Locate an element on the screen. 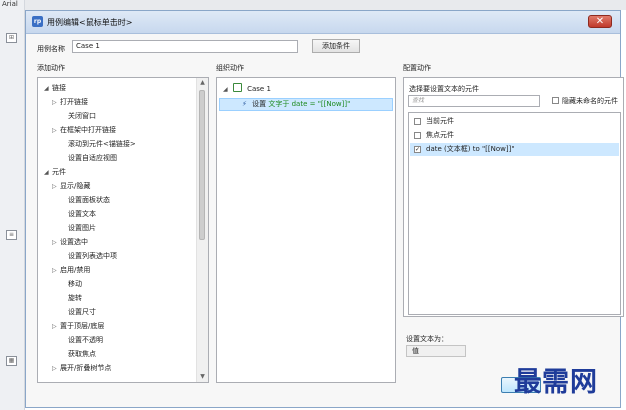 This screenshot has height=410, width=626. action-tree-item: 滚动到元件<锚链接> is located at coordinates (94, 144).